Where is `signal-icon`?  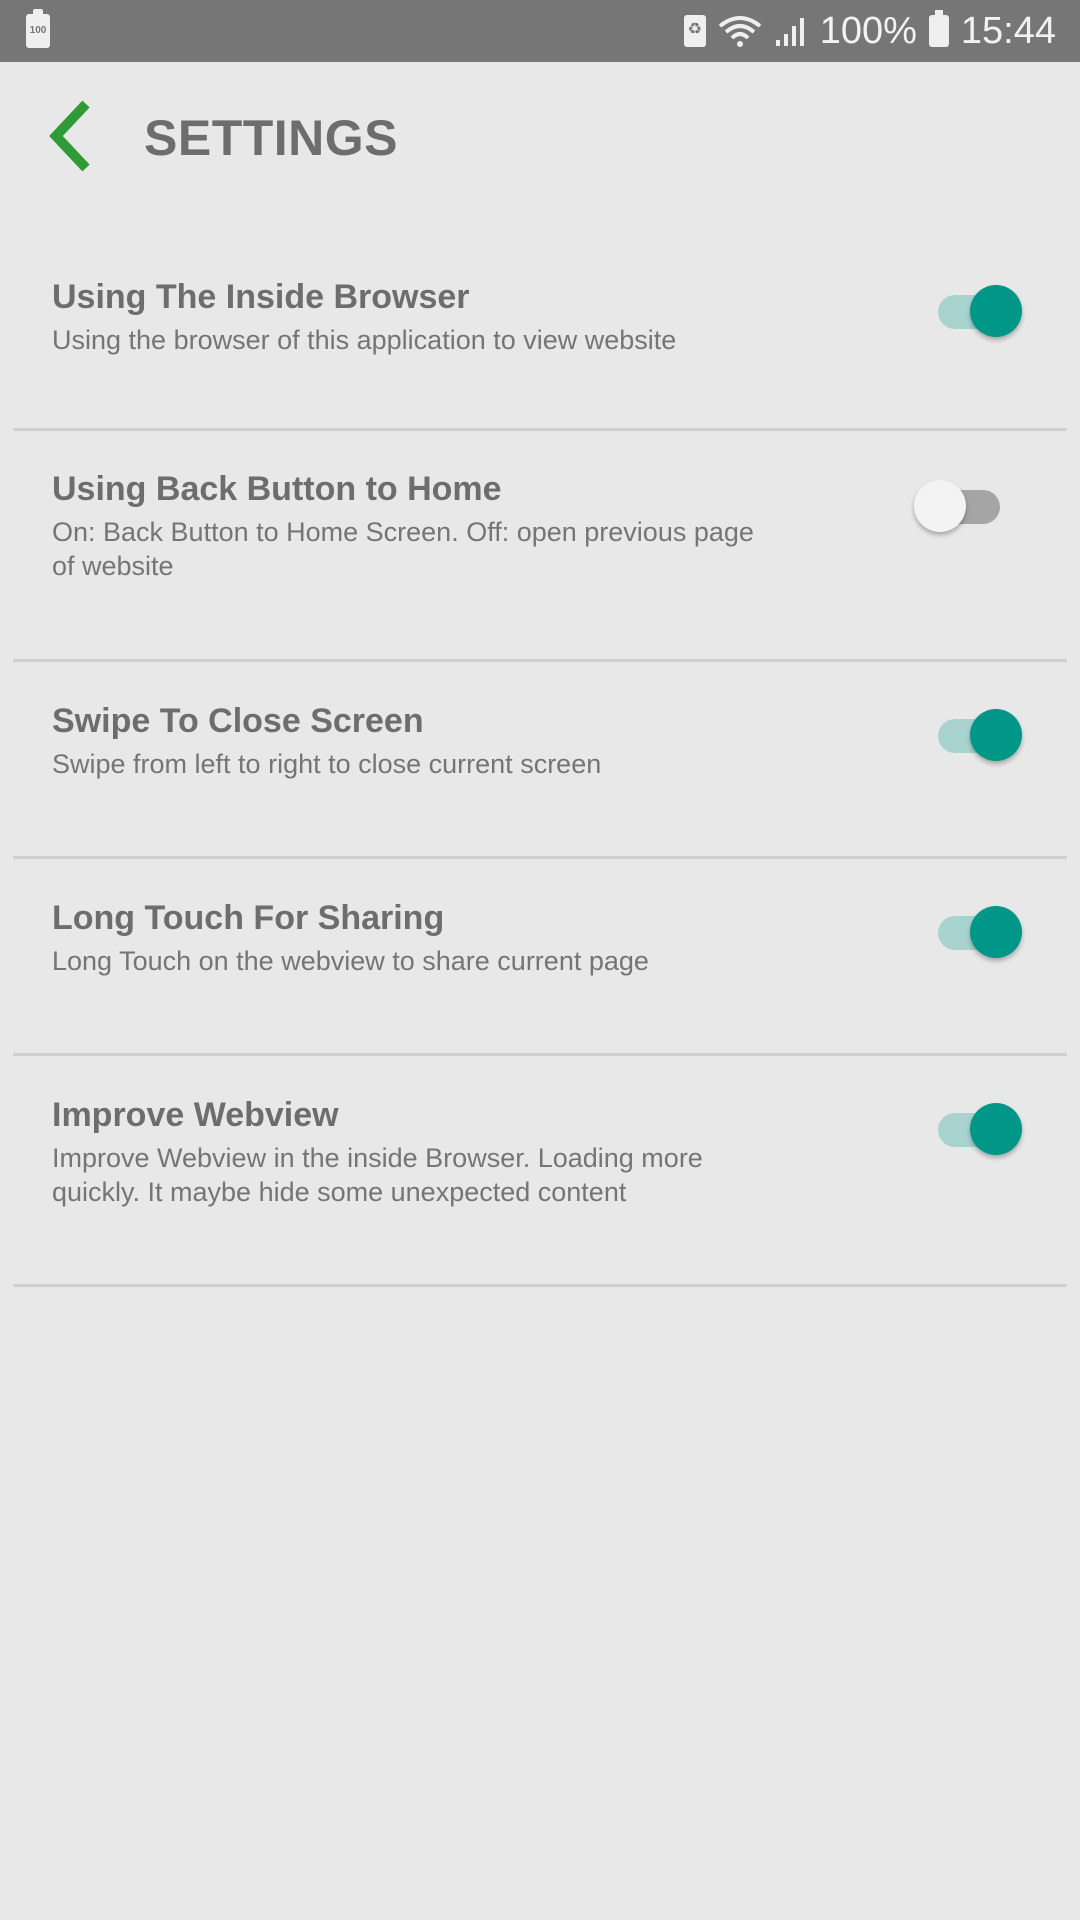
signal-icon is located at coordinates (789, 32).